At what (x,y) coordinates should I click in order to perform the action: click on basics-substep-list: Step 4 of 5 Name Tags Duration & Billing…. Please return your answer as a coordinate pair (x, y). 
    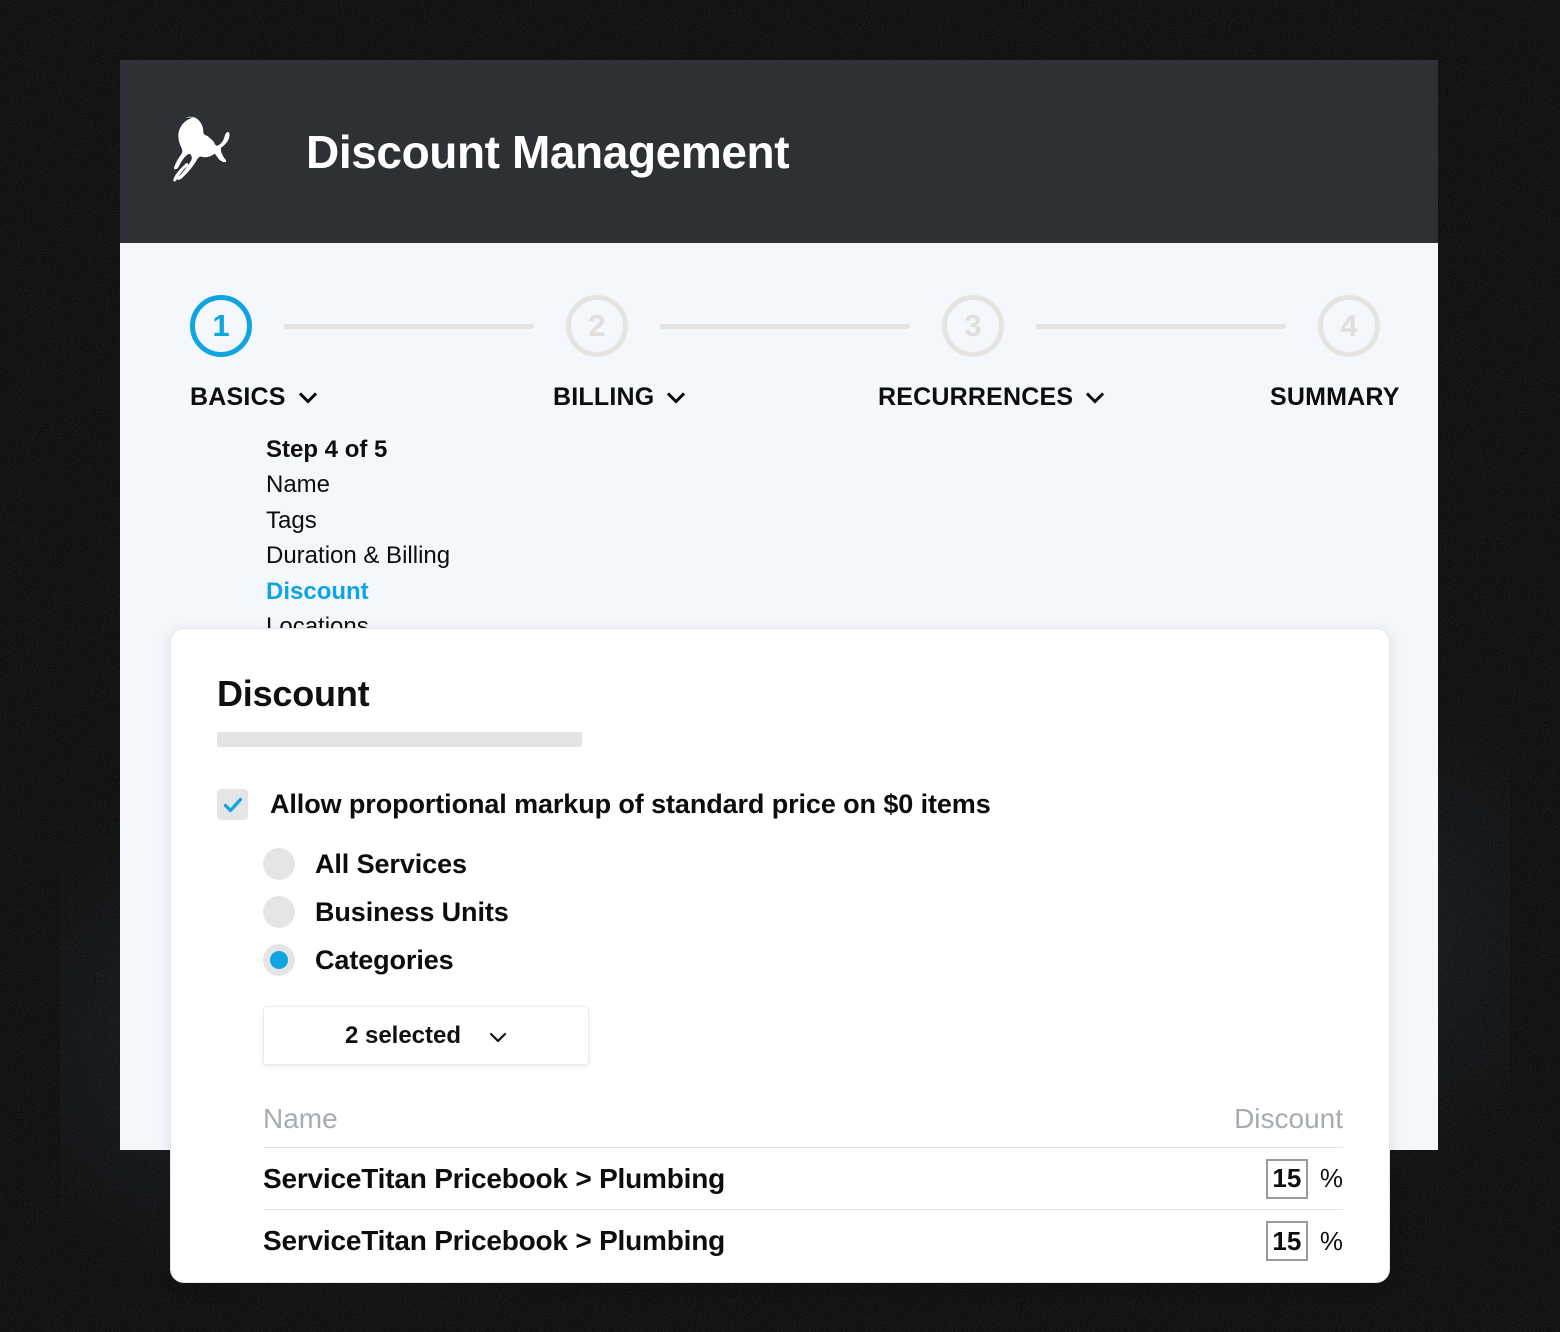
    Looking at the image, I should click on (823, 538).